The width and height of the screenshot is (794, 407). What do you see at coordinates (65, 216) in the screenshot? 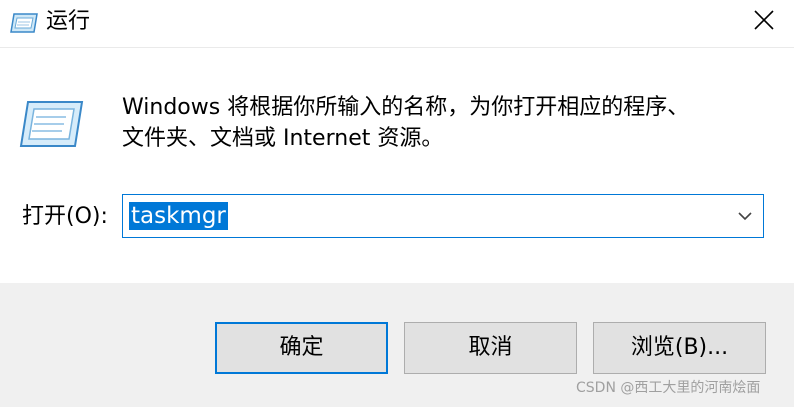
I see `open-label: 打开(O):` at bounding box center [65, 216].